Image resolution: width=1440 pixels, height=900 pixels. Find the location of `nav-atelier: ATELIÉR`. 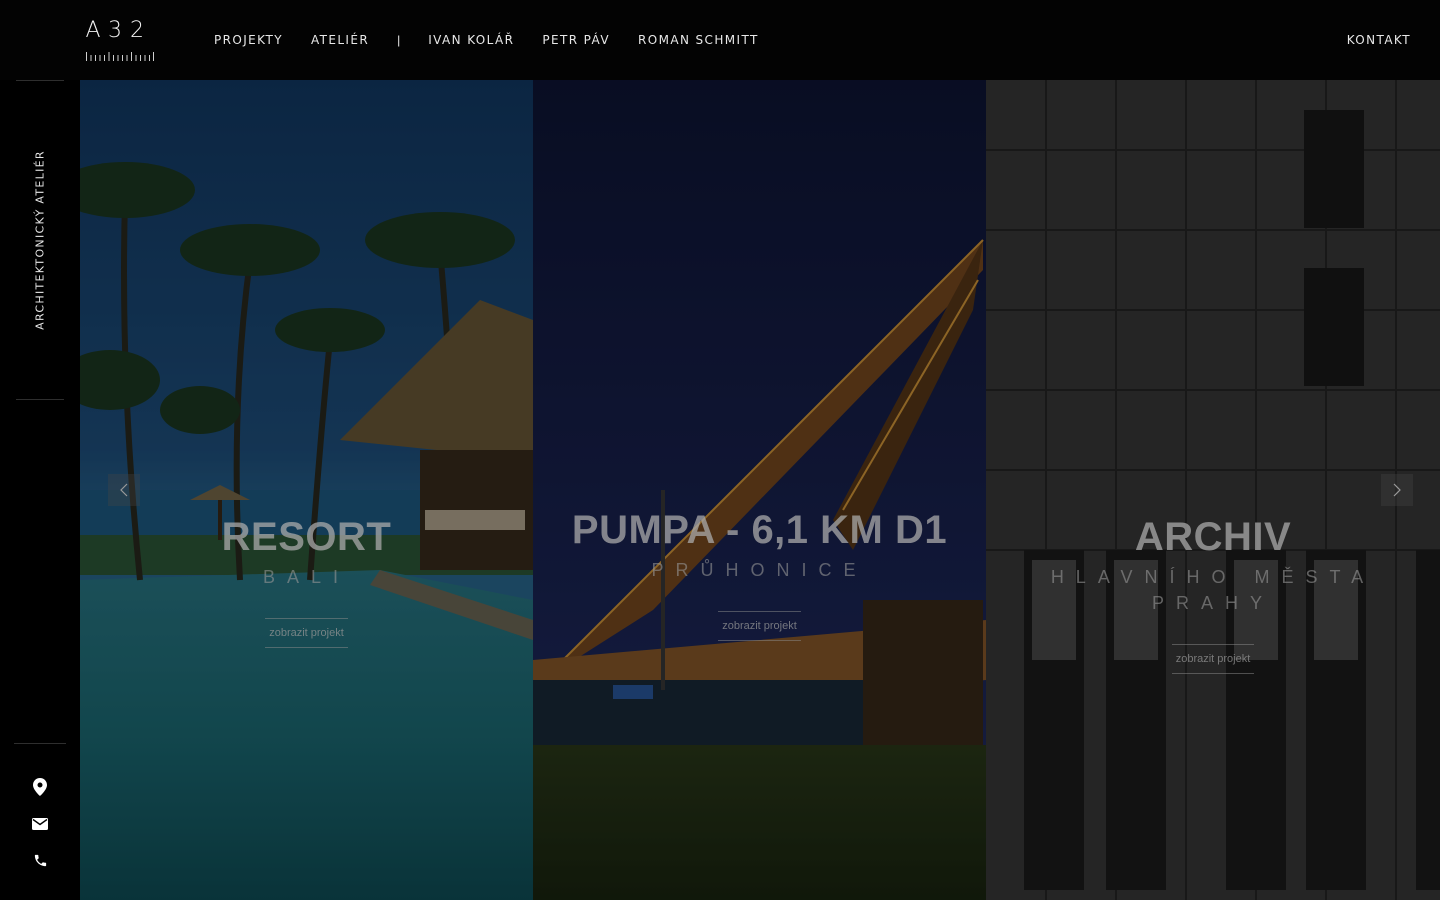

nav-atelier: ATELIÉR is located at coordinates (340, 40).